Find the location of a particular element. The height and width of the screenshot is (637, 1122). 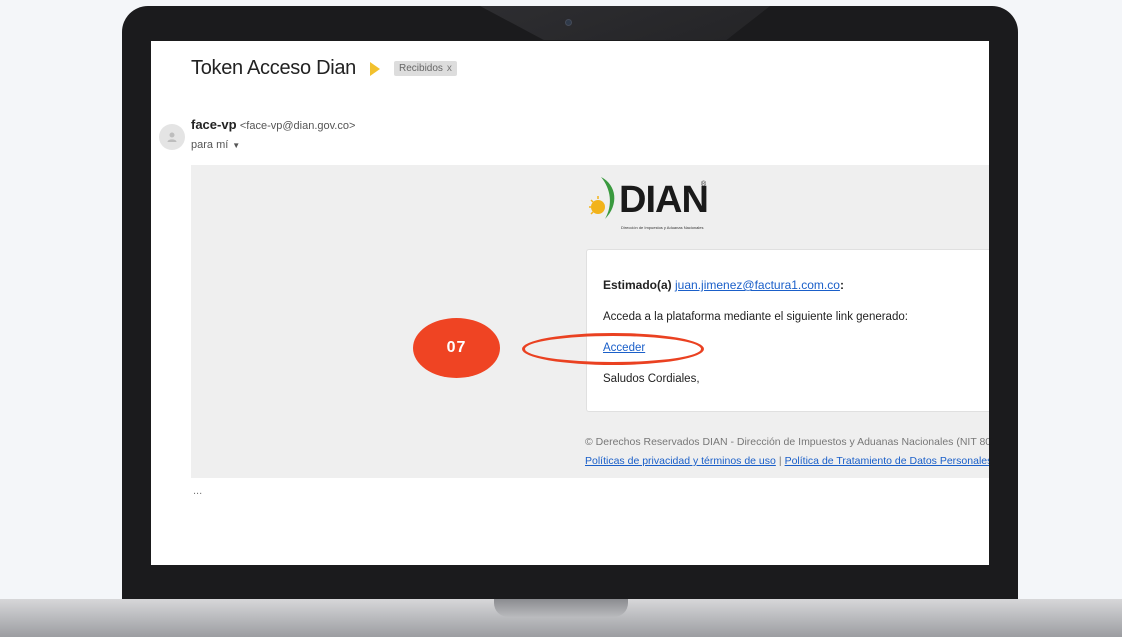

recipient-text: para mí is located at coordinates (210, 145).